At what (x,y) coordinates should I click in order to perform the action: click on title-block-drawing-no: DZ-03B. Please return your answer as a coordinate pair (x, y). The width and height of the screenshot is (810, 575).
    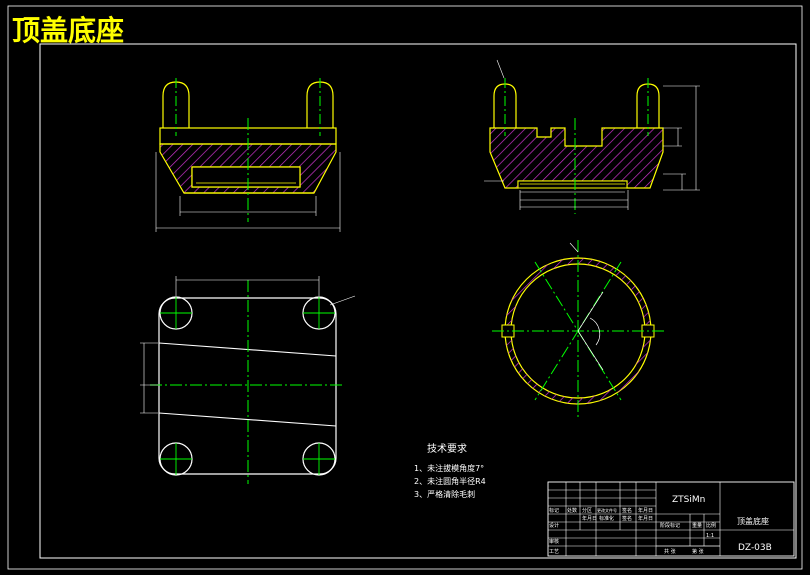
    Looking at the image, I should click on (755, 548).